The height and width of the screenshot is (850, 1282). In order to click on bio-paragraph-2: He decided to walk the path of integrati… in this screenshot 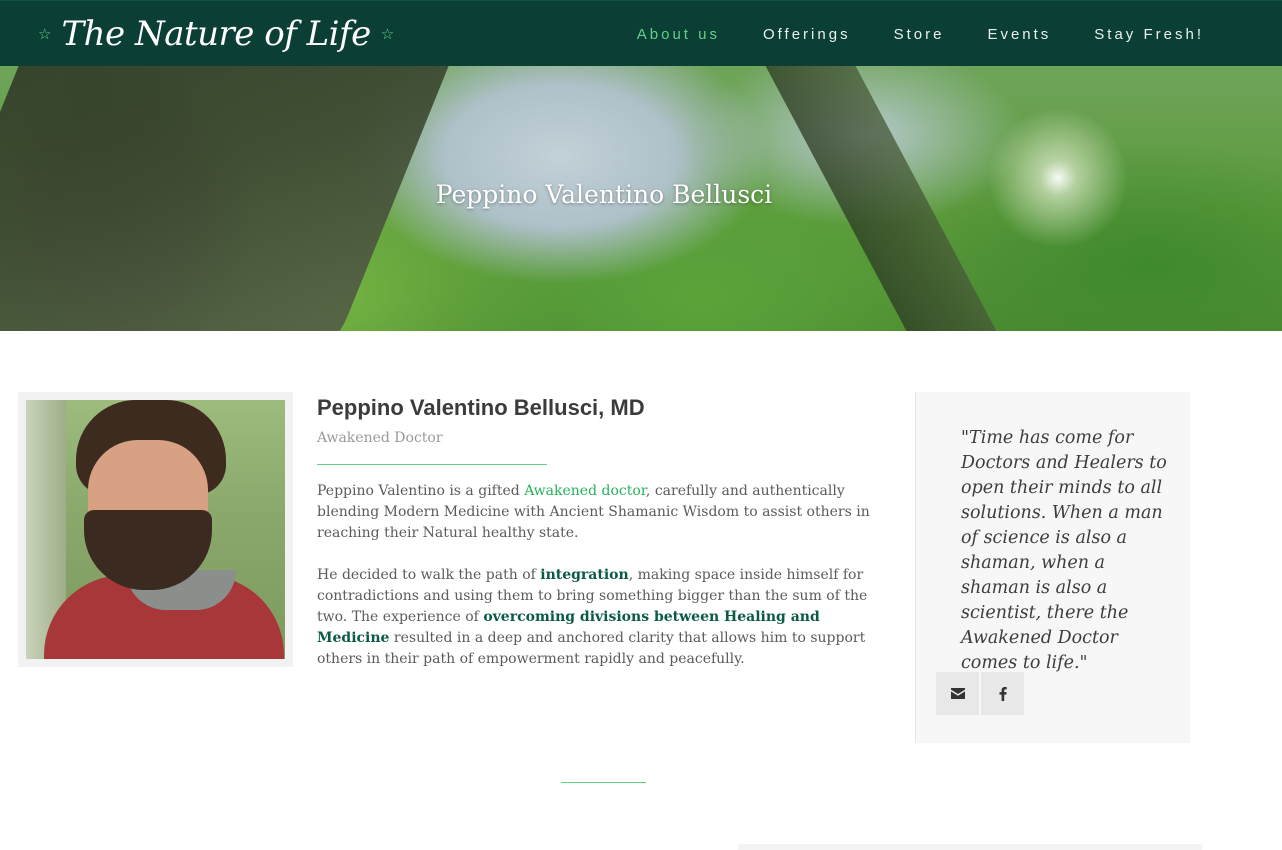, I will do `click(607, 617)`.